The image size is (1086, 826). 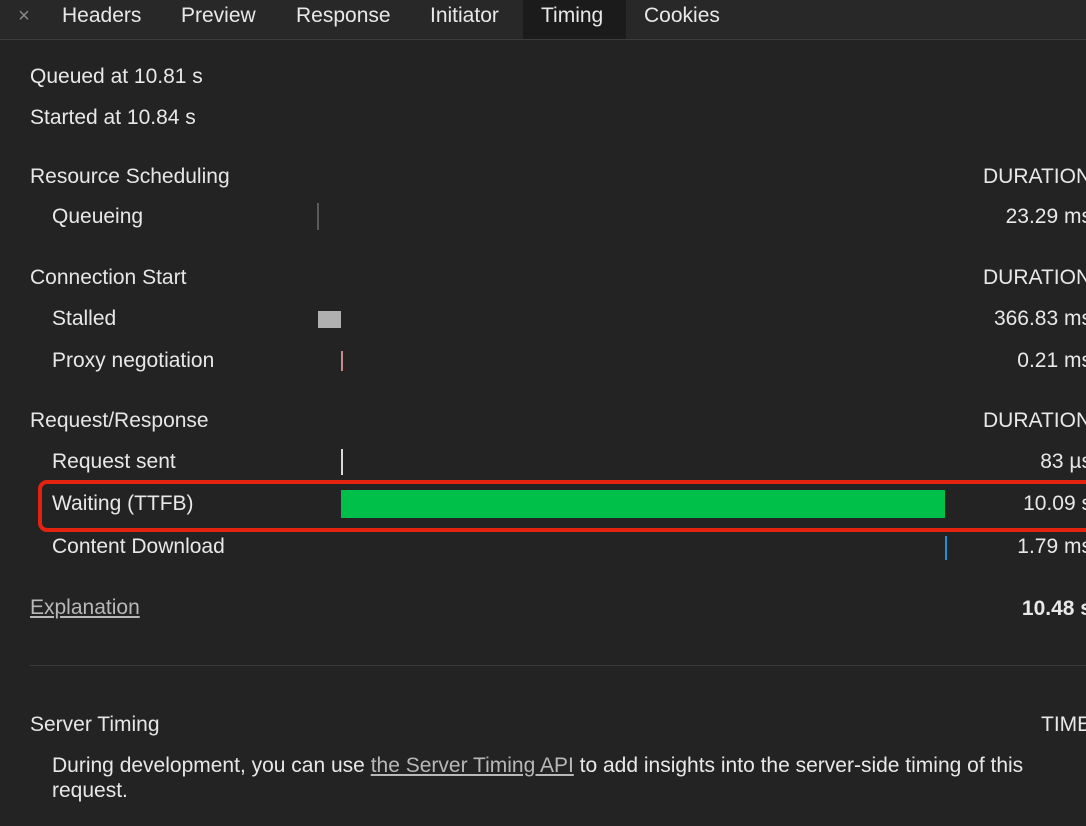 What do you see at coordinates (130, 176) in the screenshot?
I see `section-title-resource-scheduling: Resource Scheduling` at bounding box center [130, 176].